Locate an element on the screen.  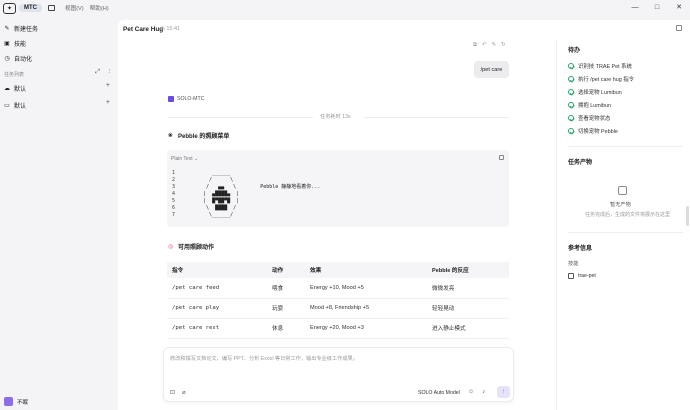
user-name: 不眠 is located at coordinates (23, 402).